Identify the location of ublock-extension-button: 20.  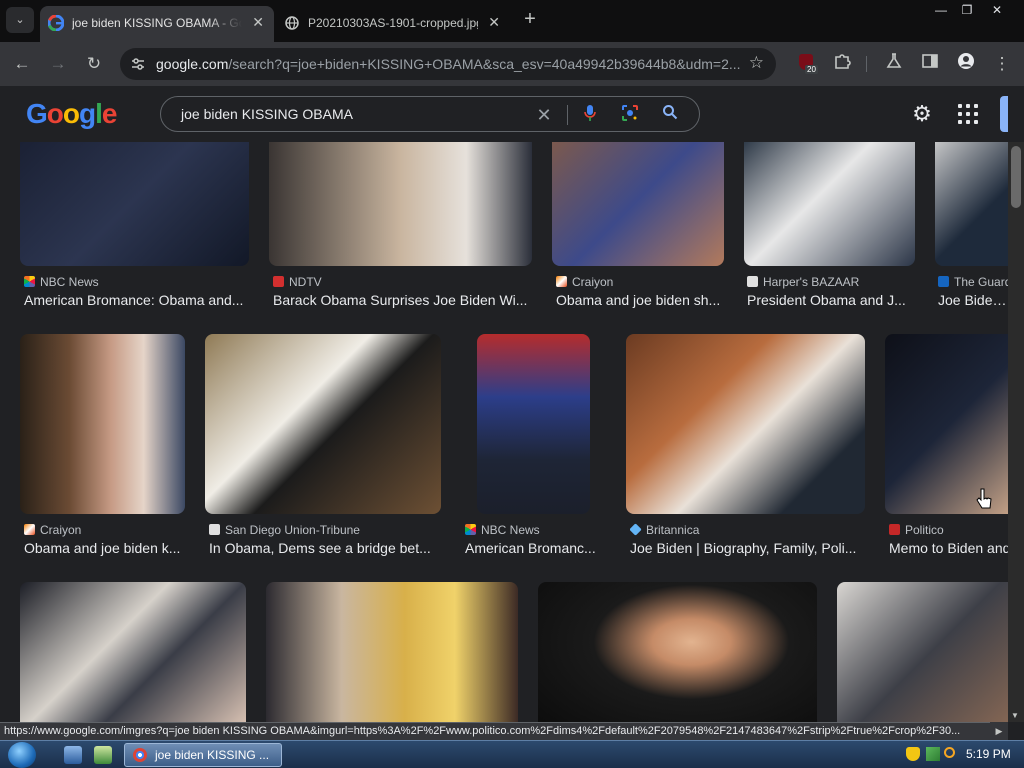
(807, 64).